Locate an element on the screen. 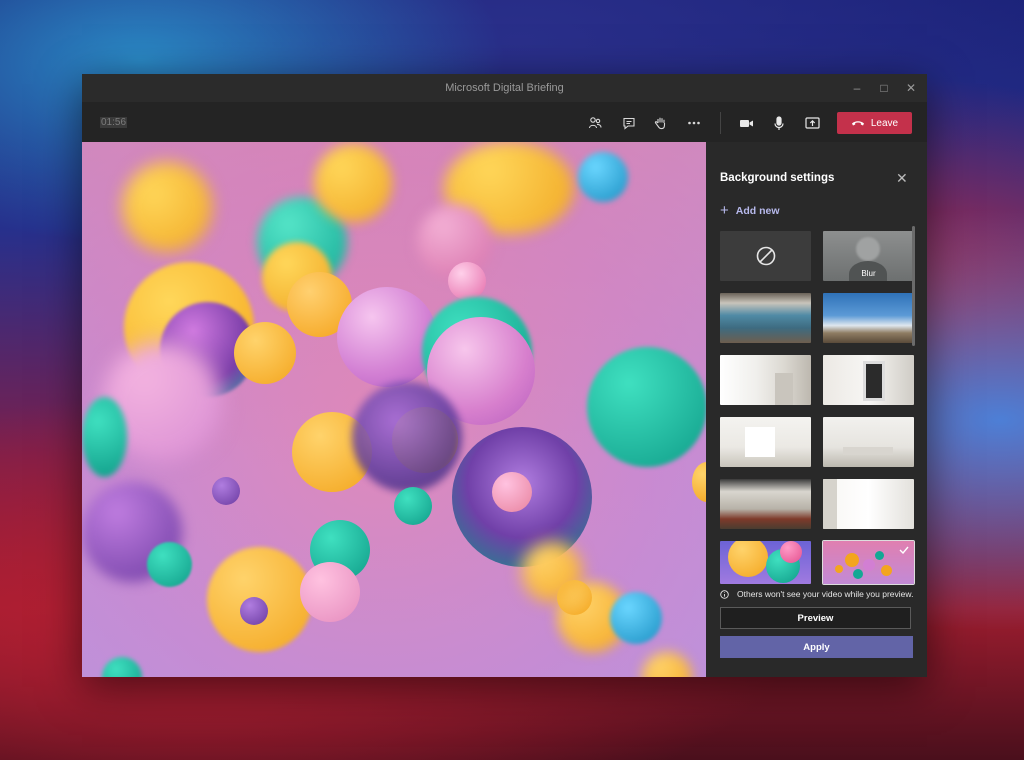 This screenshot has height=760, width=1024. preview-label: Preview is located at coordinates (815, 618).